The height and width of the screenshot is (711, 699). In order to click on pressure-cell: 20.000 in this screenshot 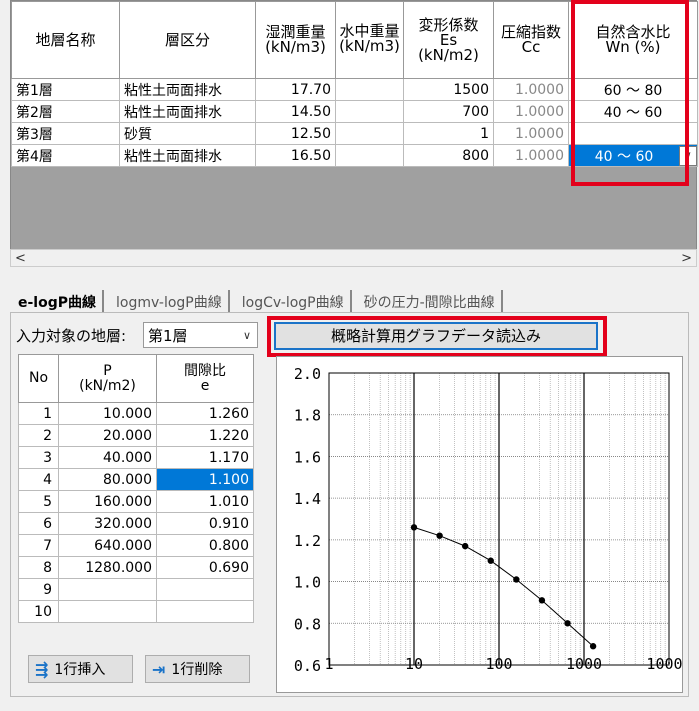, I will do `click(107, 435)`.